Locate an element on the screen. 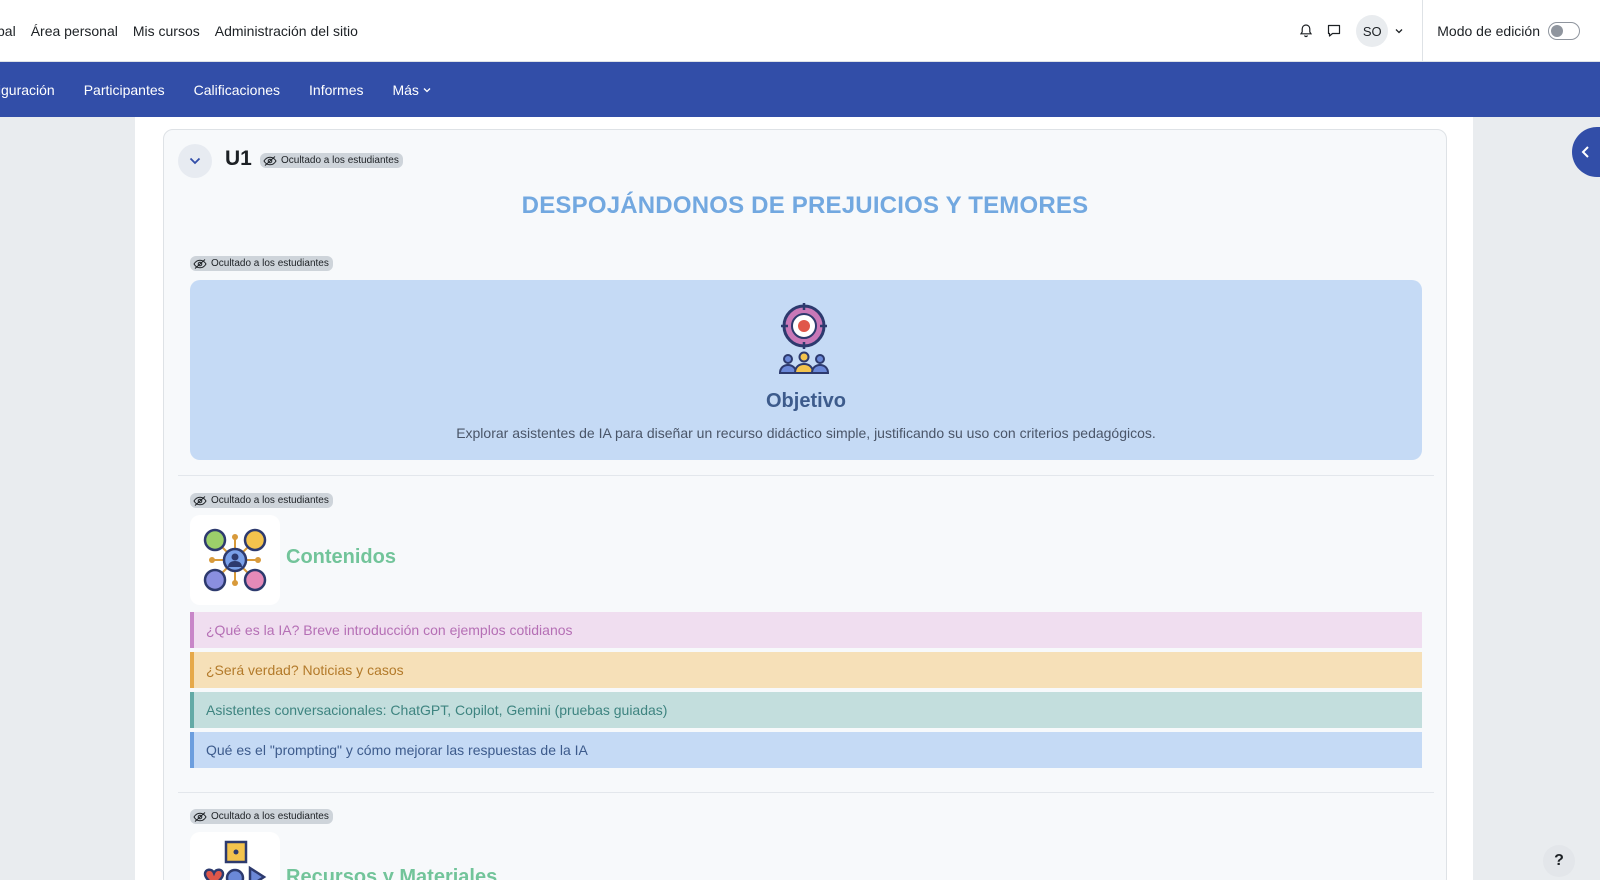  help-button: ? is located at coordinates (1559, 861).